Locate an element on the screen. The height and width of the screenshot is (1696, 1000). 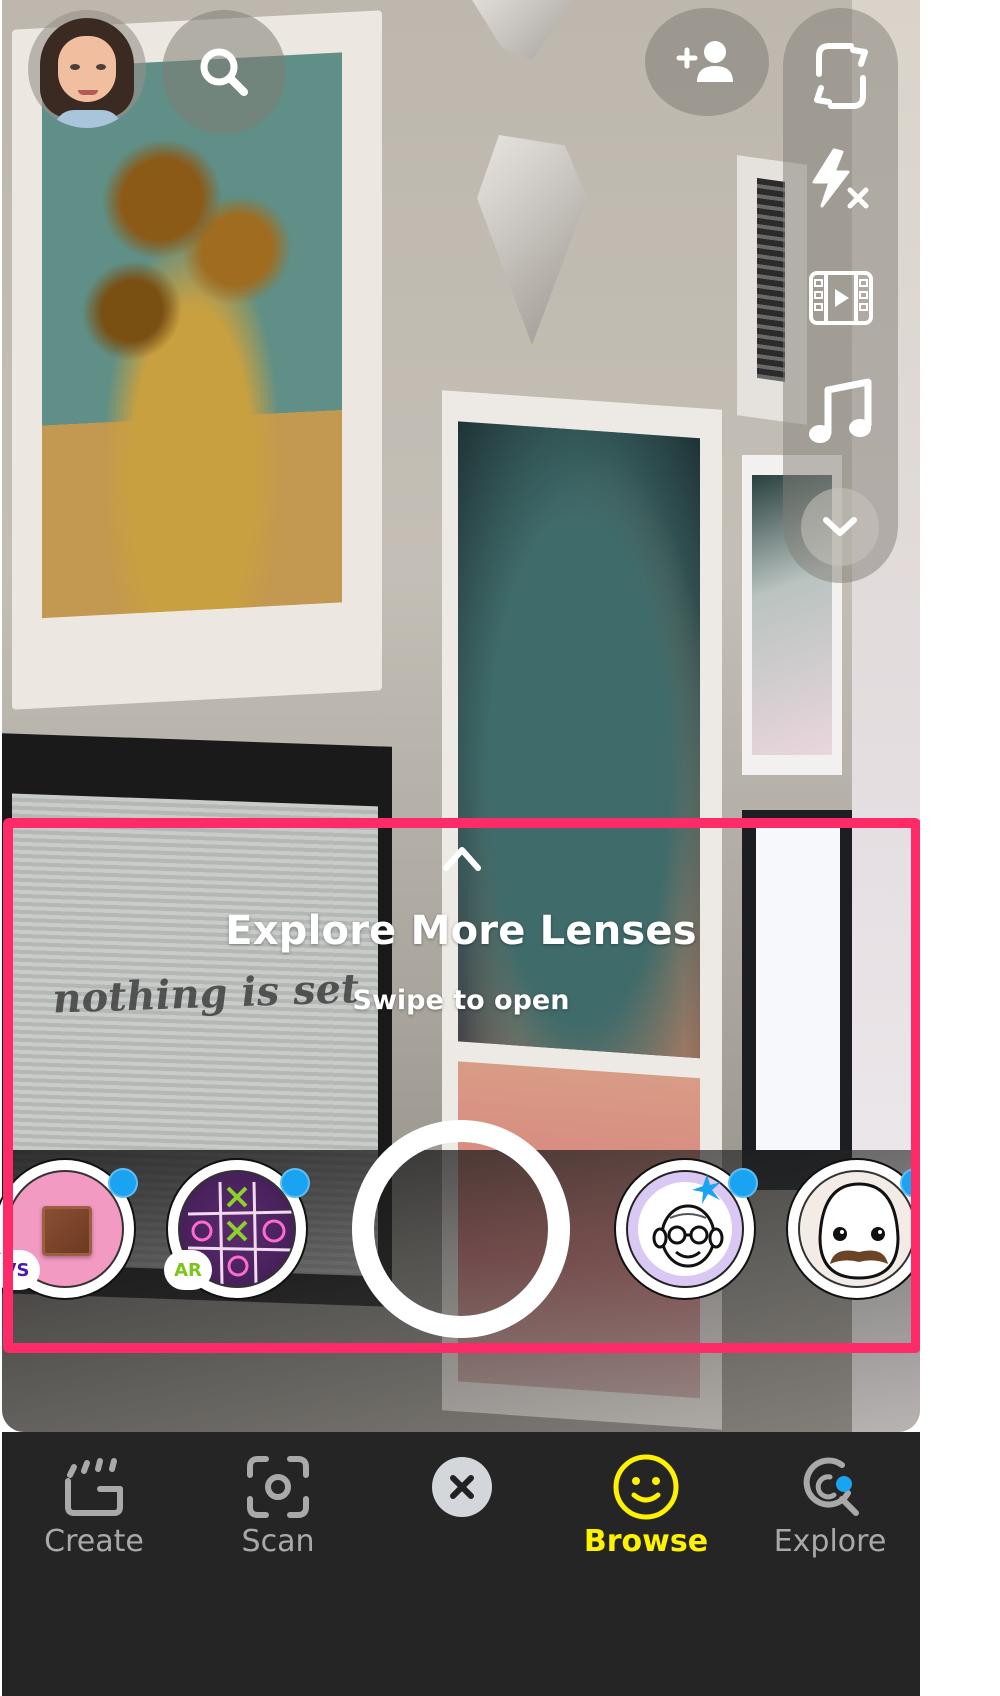
screenshot-margin is located at coordinates (960, 848).